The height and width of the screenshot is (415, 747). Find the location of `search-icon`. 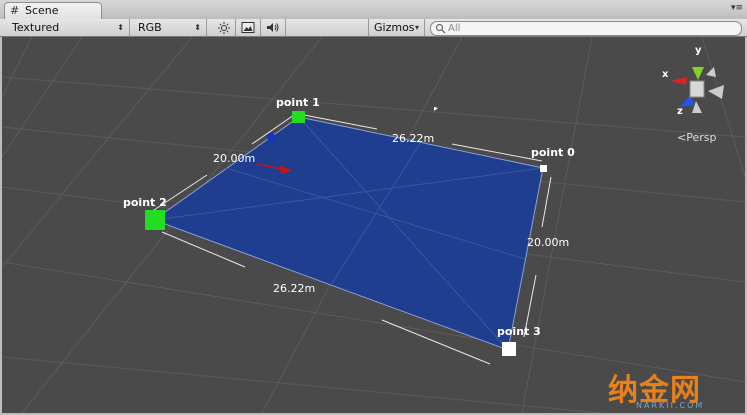

search-icon is located at coordinates (440, 28).